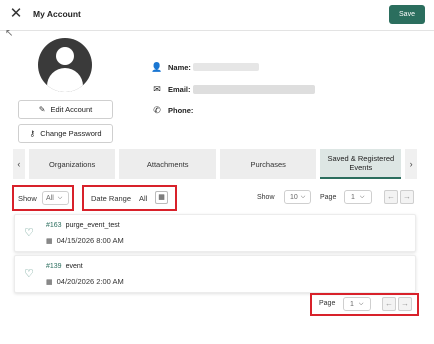 This screenshot has height=344, width=434. What do you see at coordinates (65, 65) in the screenshot?
I see `avatar` at bounding box center [65, 65].